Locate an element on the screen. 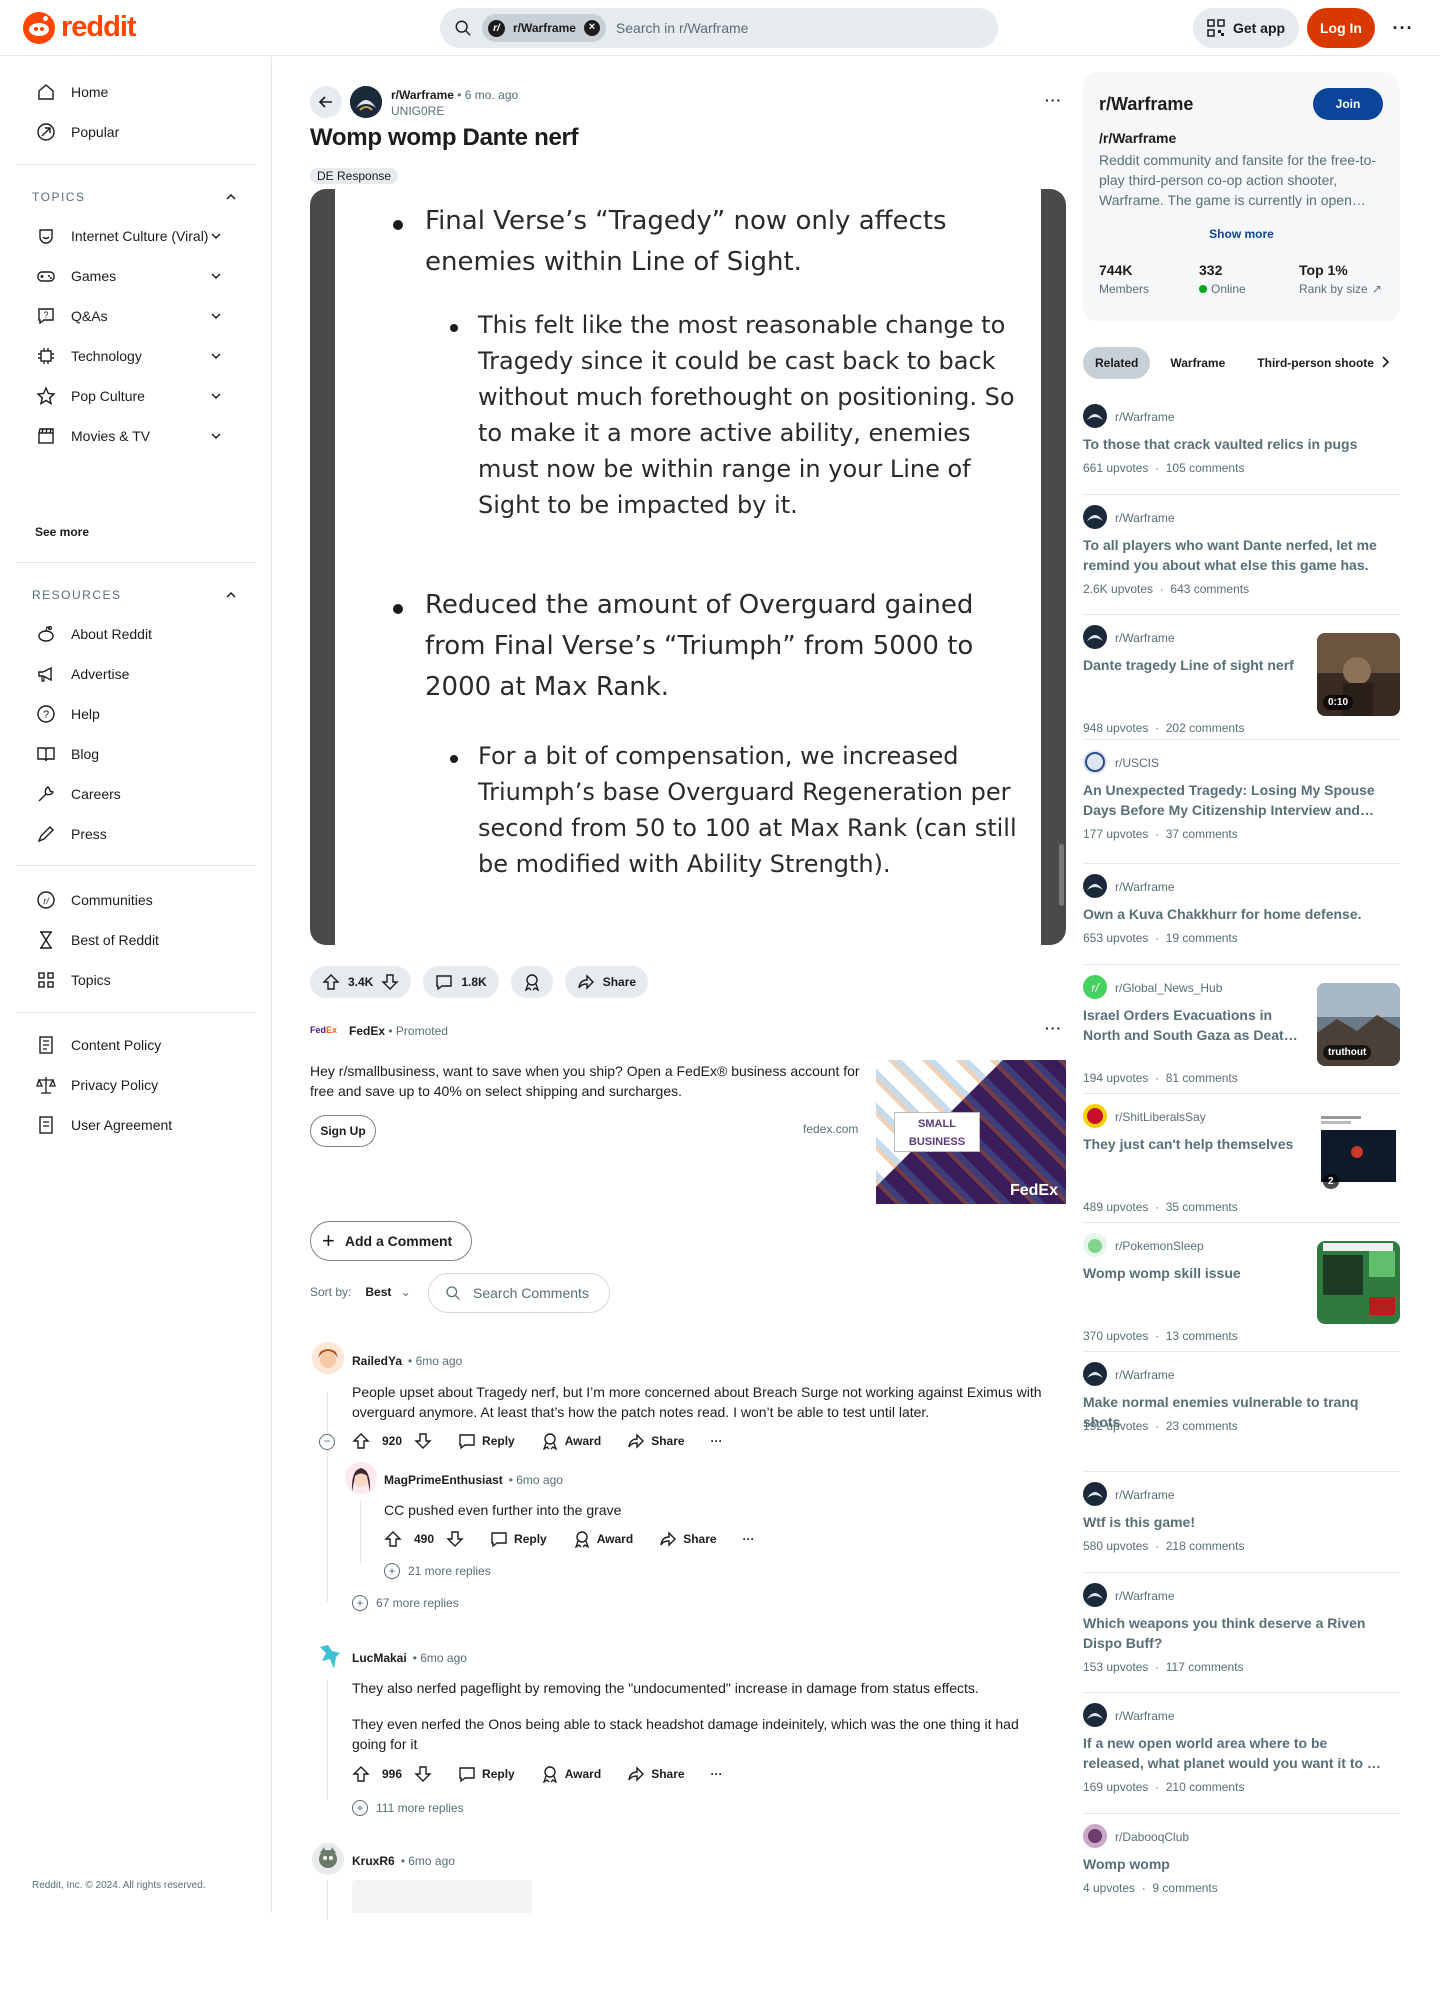 The image size is (1440, 2000). sidebar-item-popular: Popular is located at coordinates (135, 132).